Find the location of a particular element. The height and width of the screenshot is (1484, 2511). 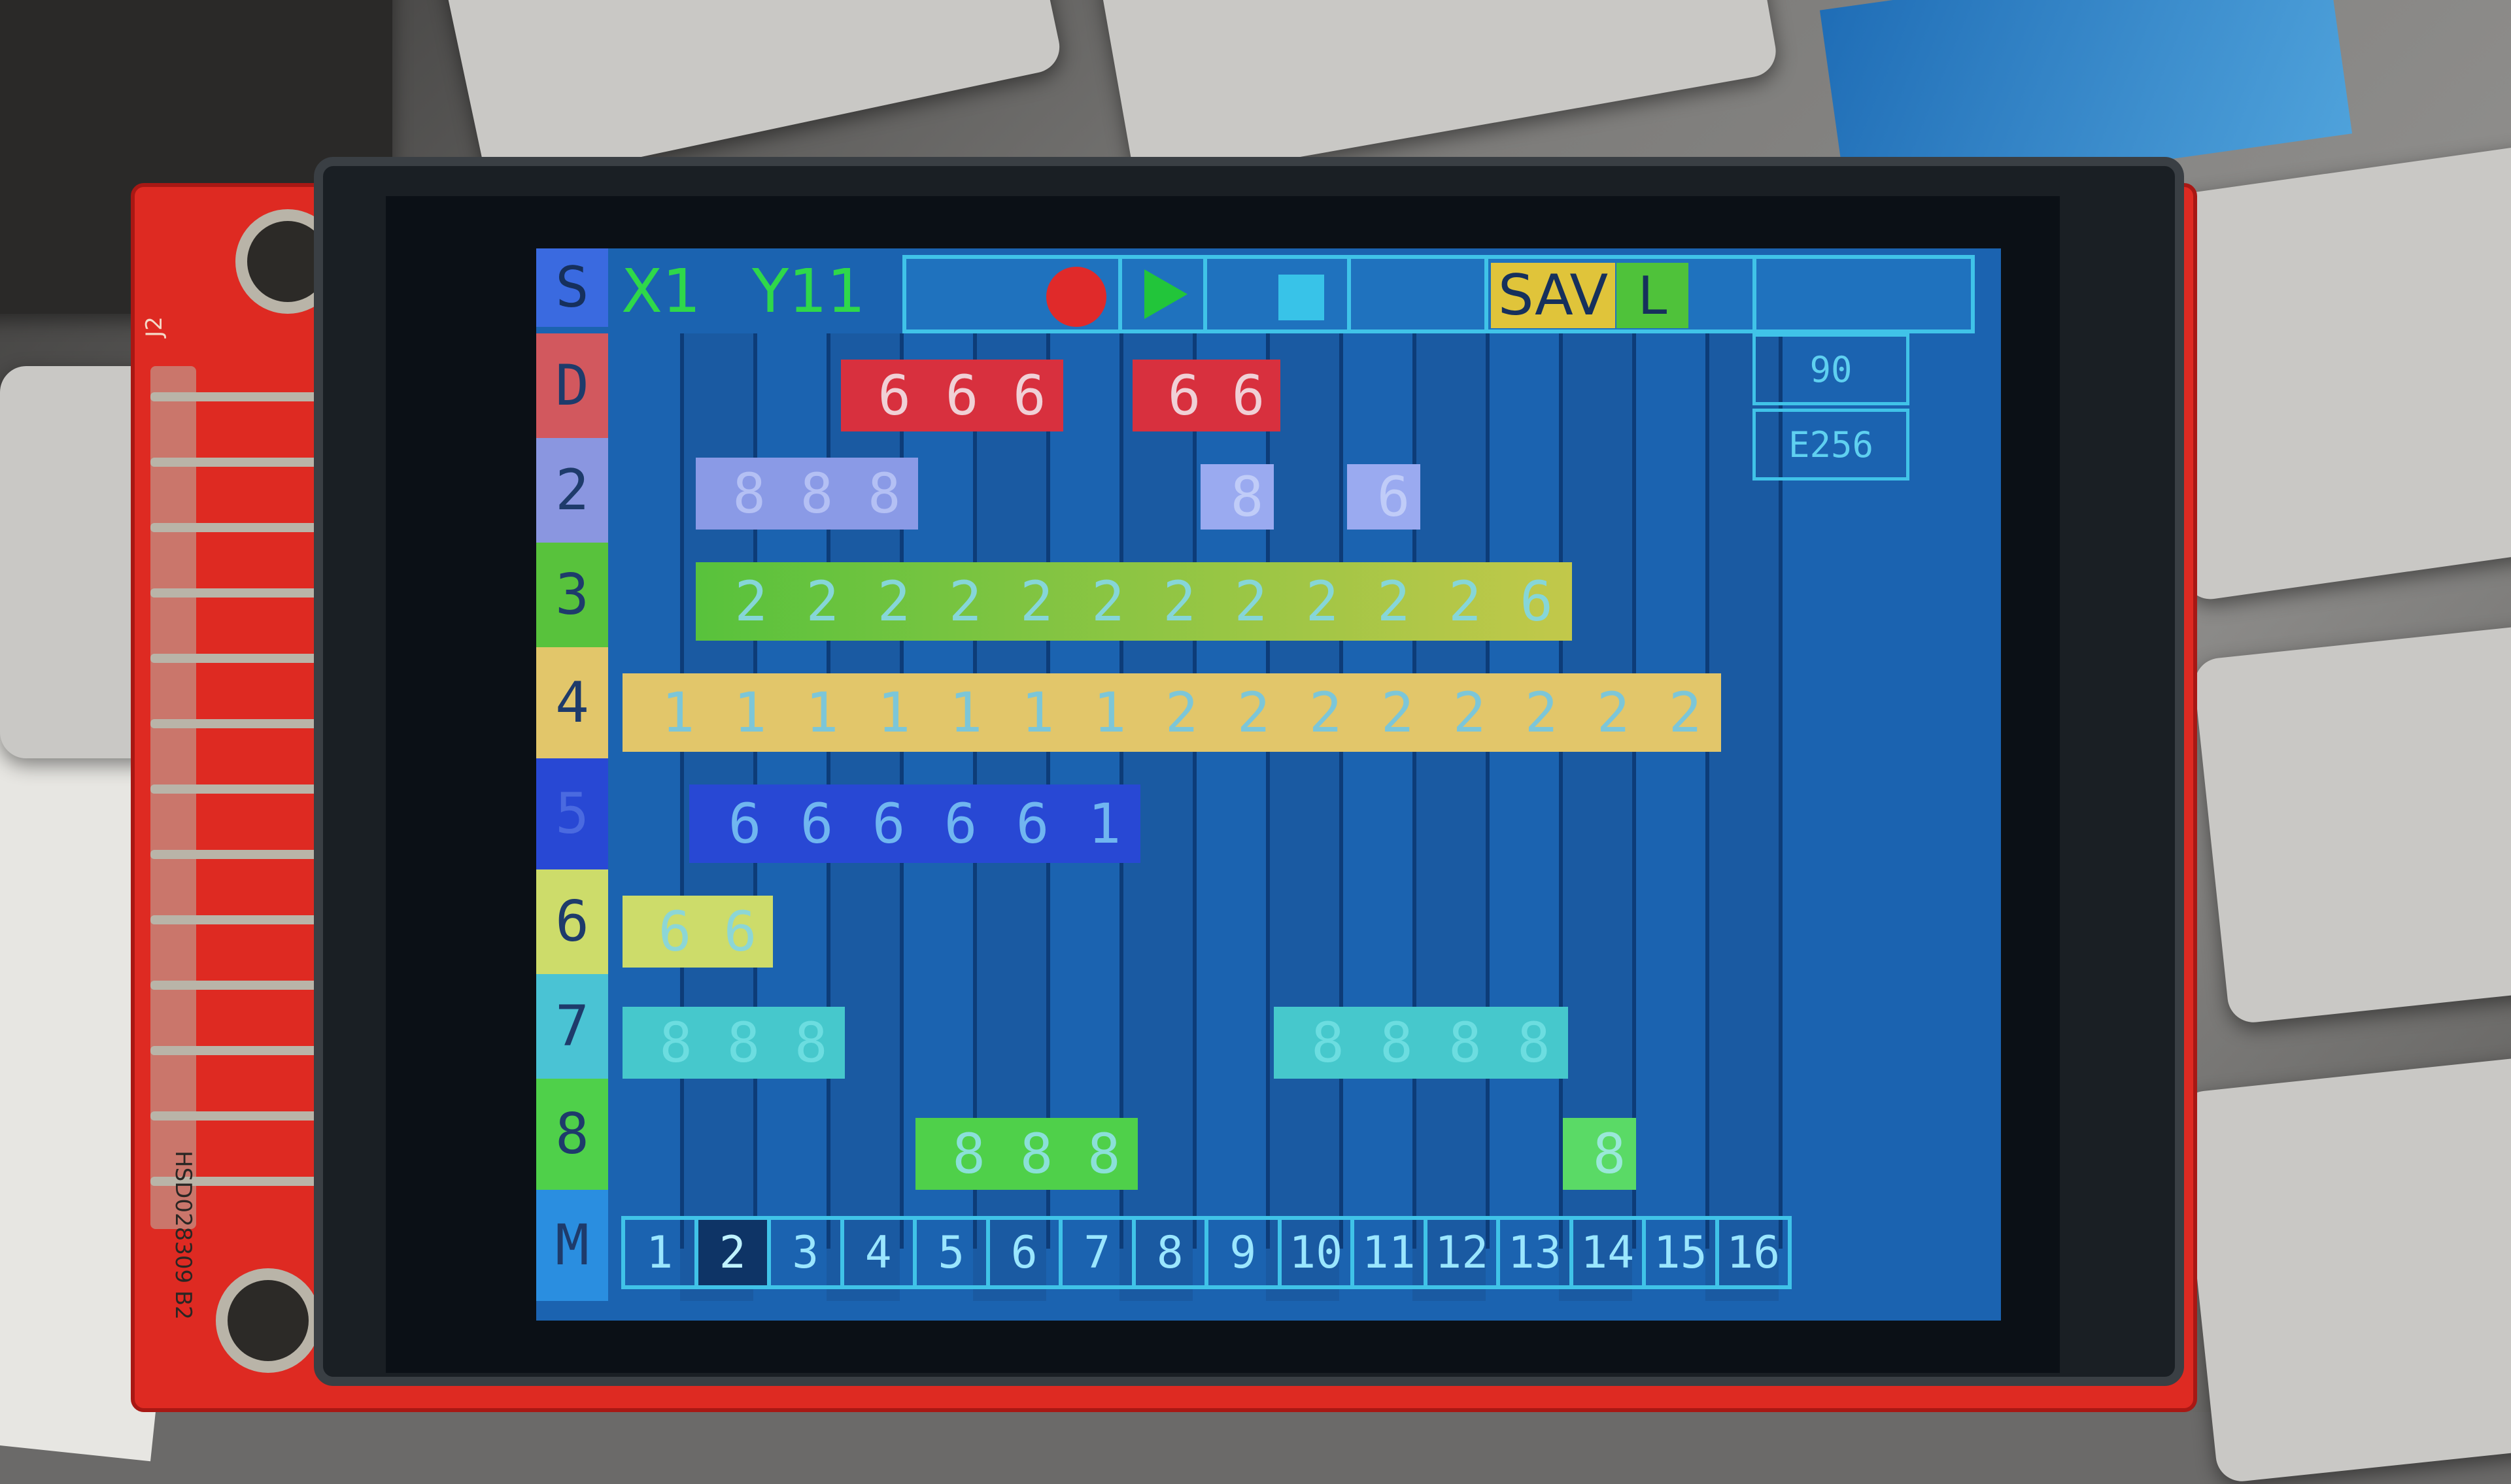

pattern-display: E256 is located at coordinates (1830, 445).